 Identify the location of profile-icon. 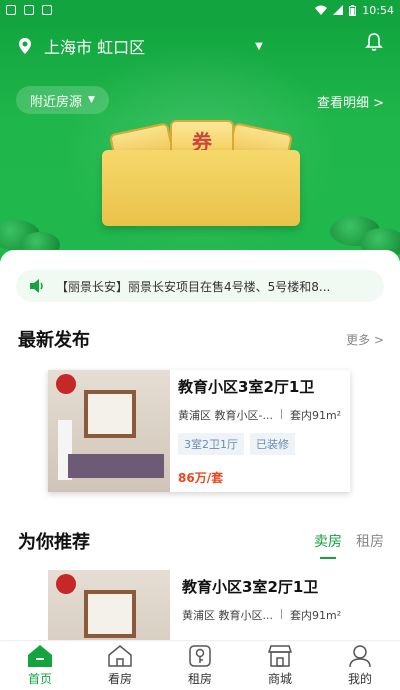
(360, 656).